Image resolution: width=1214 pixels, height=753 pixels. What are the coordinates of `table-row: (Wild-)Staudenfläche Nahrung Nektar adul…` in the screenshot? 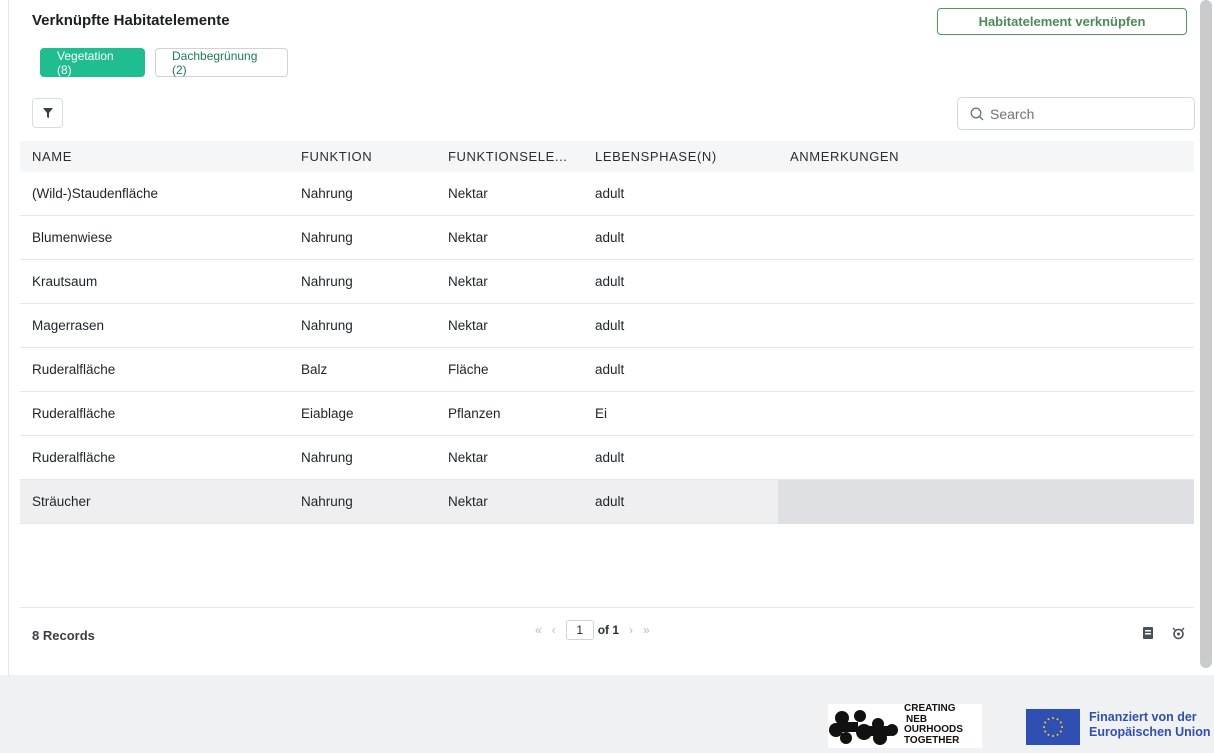 It's located at (607, 194).